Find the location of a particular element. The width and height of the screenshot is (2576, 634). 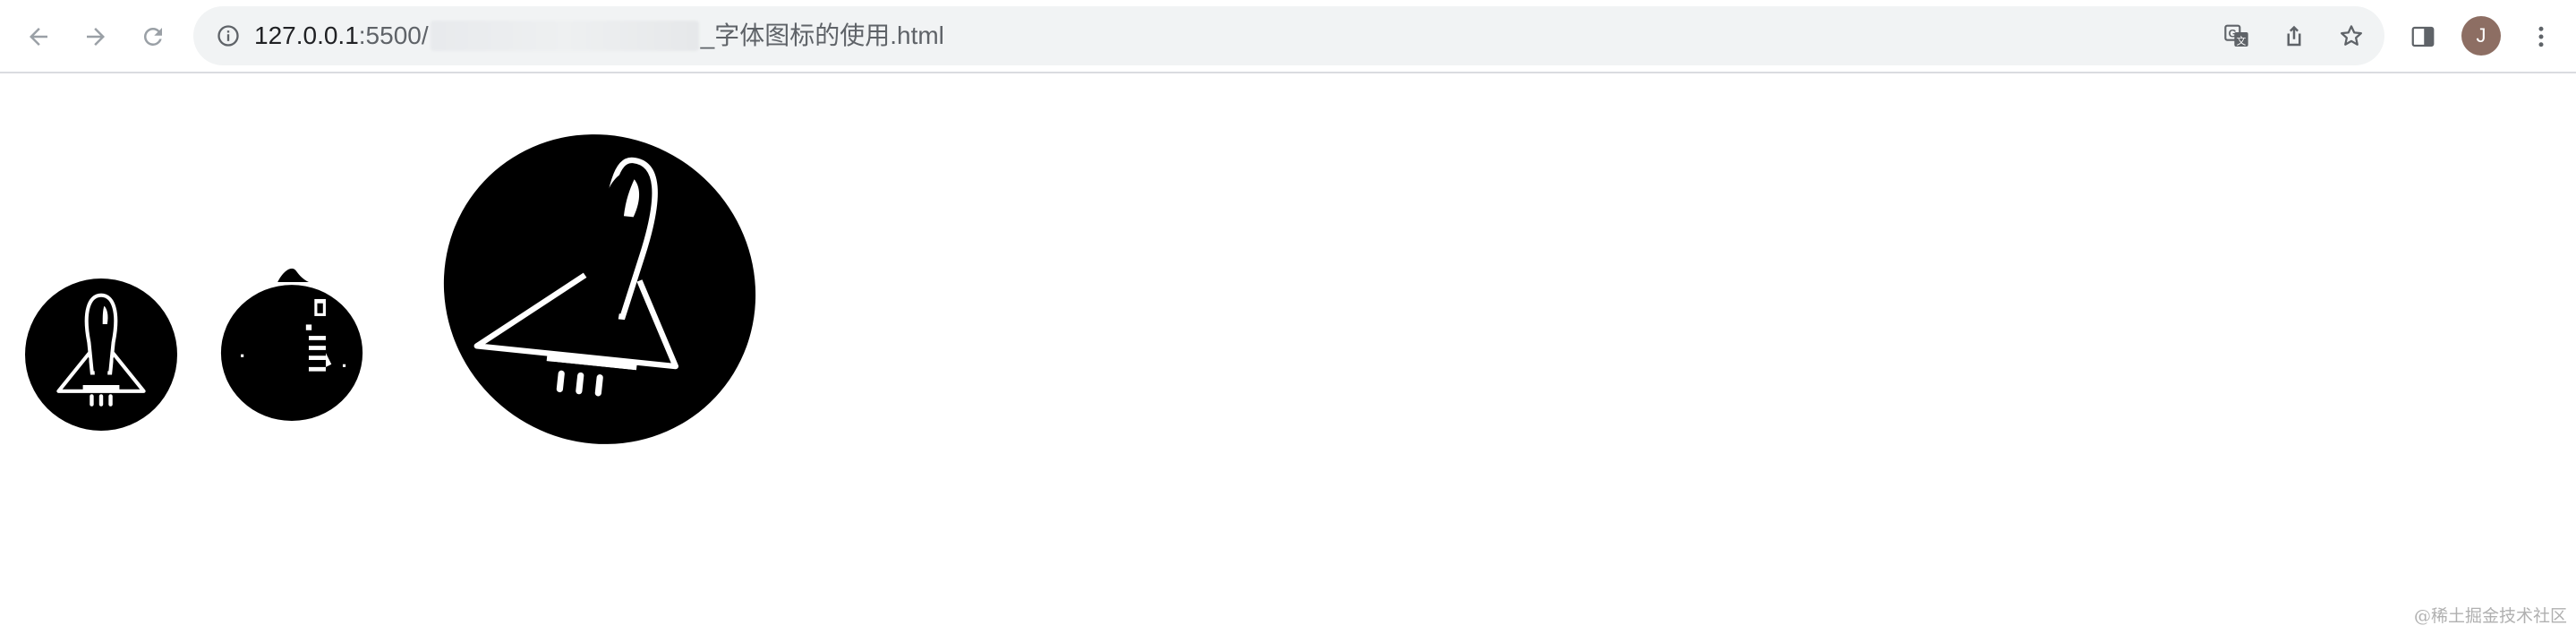

url-file: _字体图标的使用.html is located at coordinates (822, 35).